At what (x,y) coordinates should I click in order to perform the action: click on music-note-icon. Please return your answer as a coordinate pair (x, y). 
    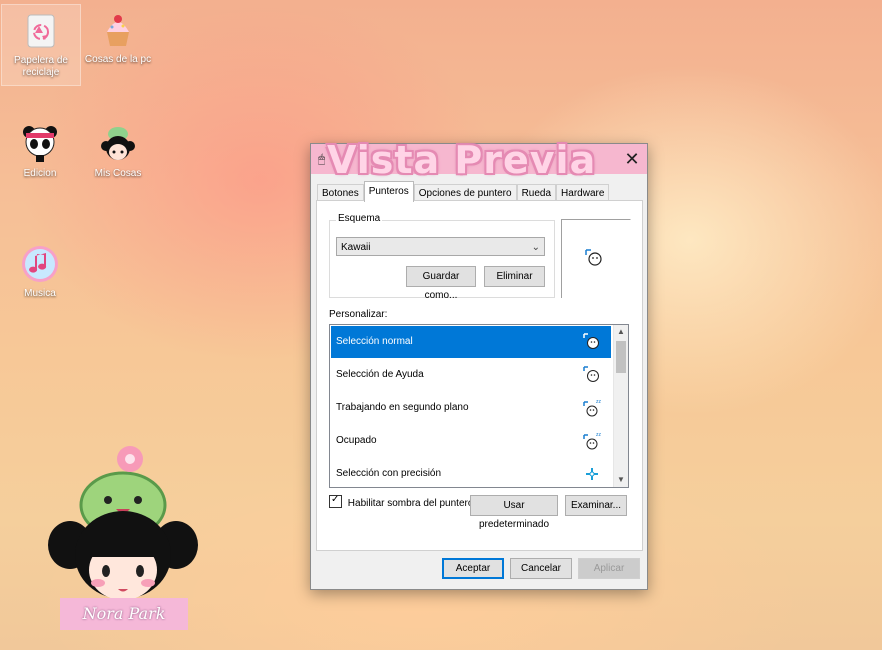
    Looking at the image, I should click on (40, 264).